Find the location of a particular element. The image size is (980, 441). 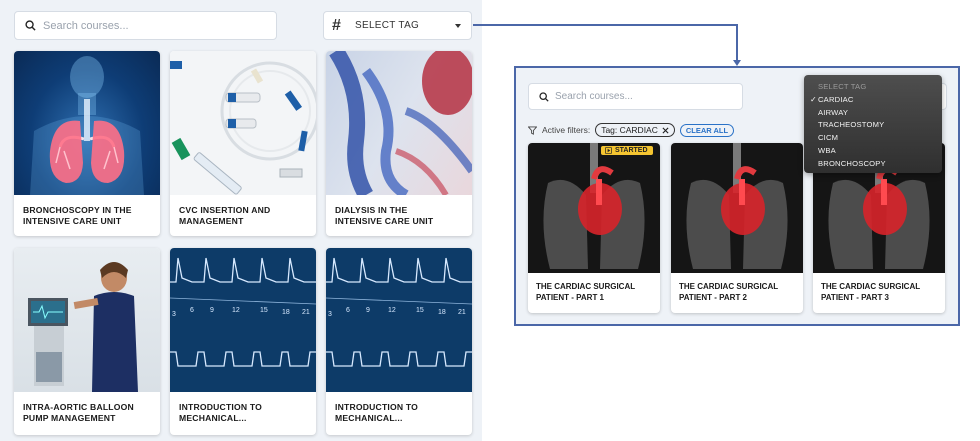

course-card-dialysis: DIALYSIS IN THE INTENSIVE CARE UNIT is located at coordinates (399, 143).